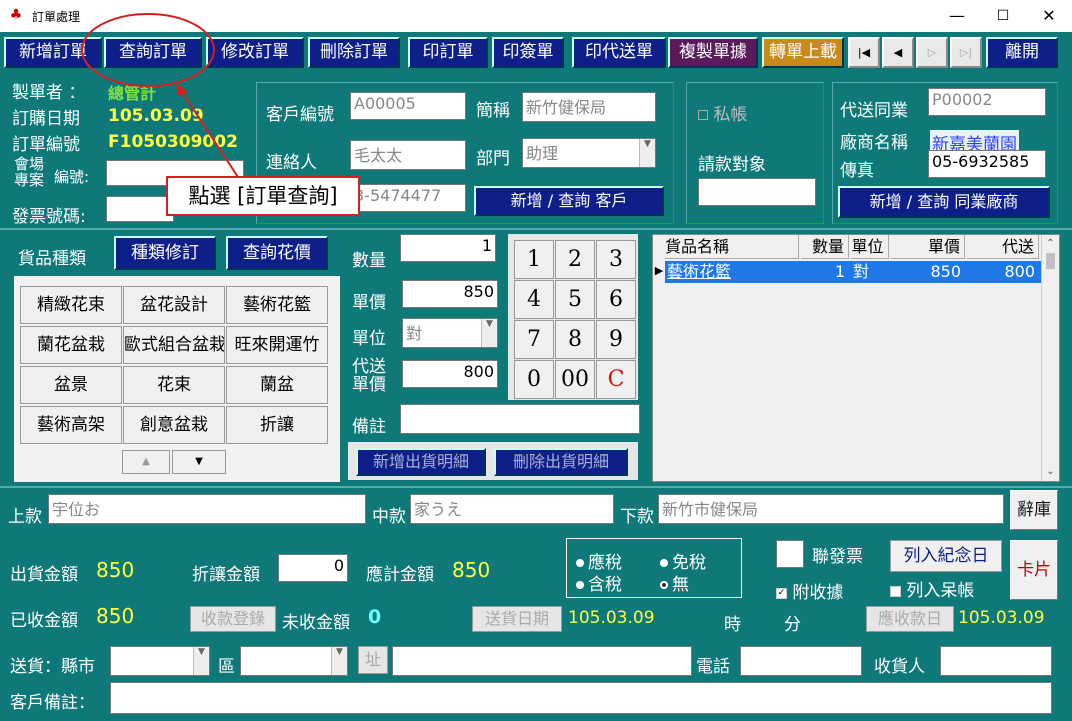  What do you see at coordinates (987, 164) in the screenshot?
I see `vendor-fax-input: 05-6932585` at bounding box center [987, 164].